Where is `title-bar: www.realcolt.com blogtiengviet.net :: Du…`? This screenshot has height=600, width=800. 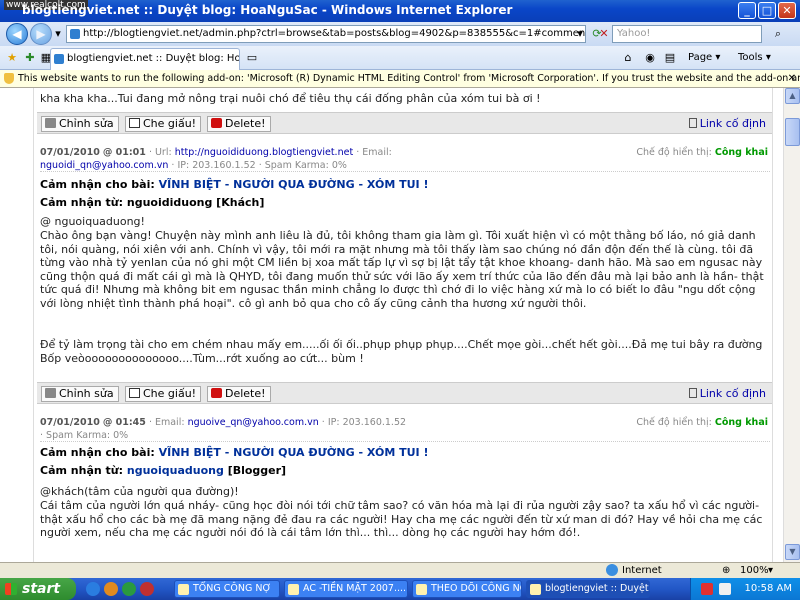 title-bar: www.realcolt.com blogtiengviet.net :: Du… is located at coordinates (400, 11).